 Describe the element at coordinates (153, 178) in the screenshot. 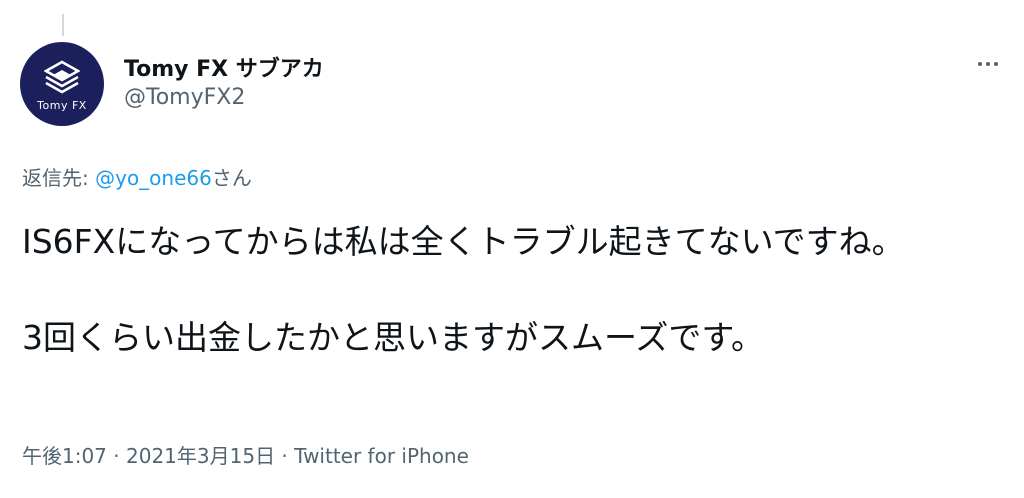

I see `reply-mention-link: @yo_one66` at that location.